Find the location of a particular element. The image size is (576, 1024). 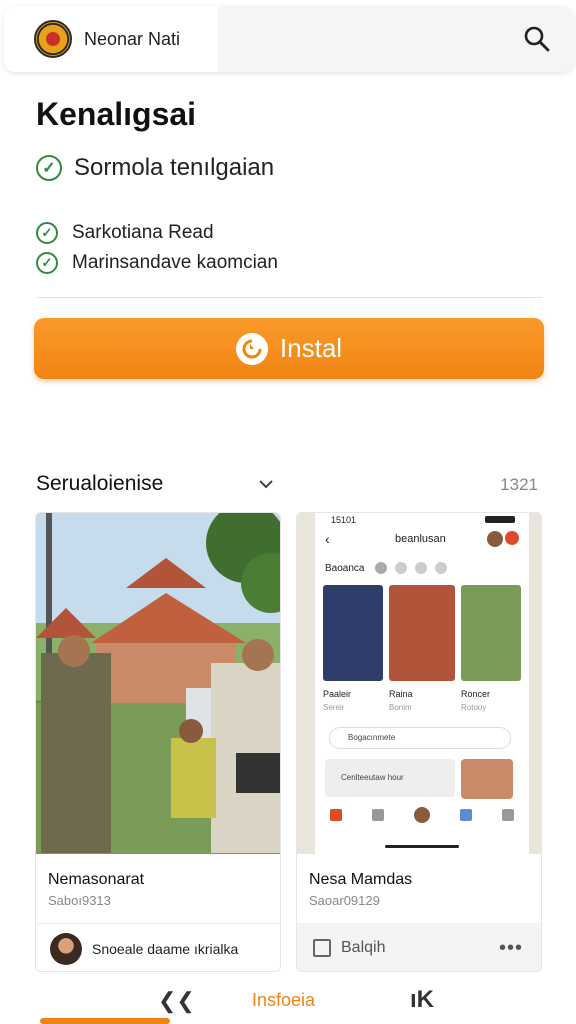

phone-search: Bogacınmete is located at coordinates (420, 738).